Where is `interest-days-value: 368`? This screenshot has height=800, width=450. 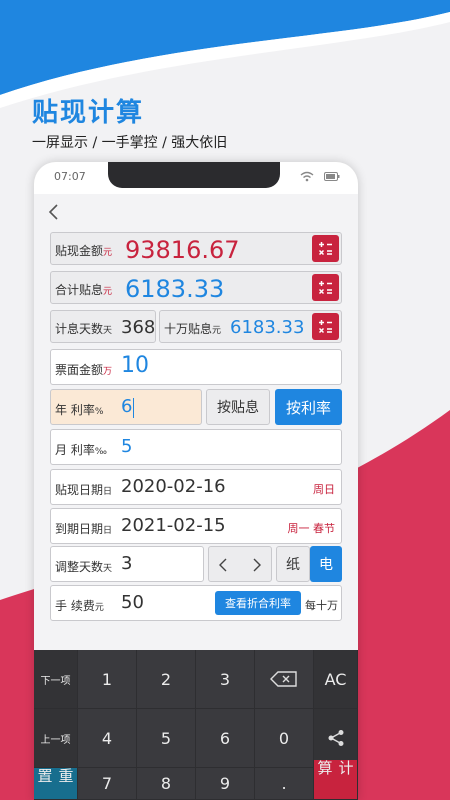 interest-days-value: 368 is located at coordinates (138, 327).